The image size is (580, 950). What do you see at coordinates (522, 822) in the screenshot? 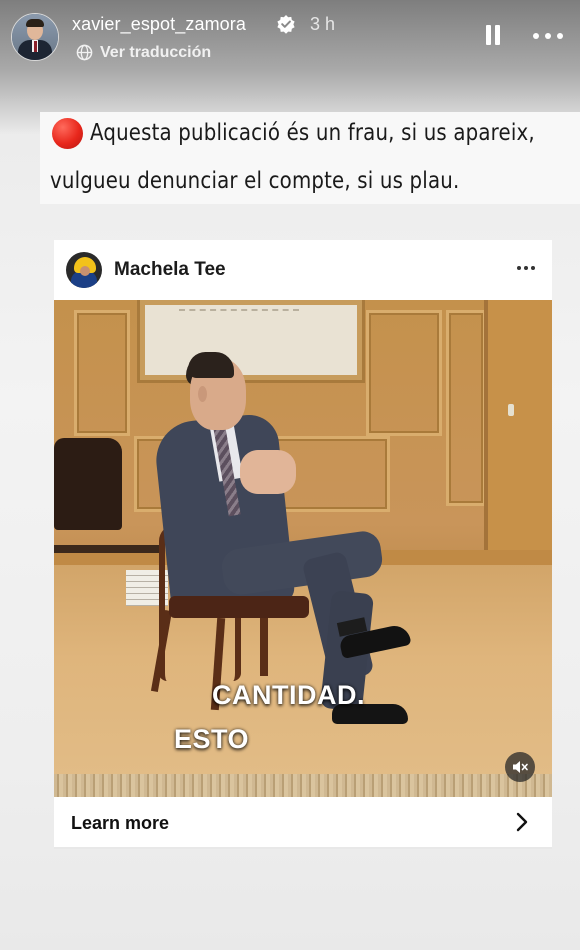
I see `chevron-right-icon` at bounding box center [522, 822].